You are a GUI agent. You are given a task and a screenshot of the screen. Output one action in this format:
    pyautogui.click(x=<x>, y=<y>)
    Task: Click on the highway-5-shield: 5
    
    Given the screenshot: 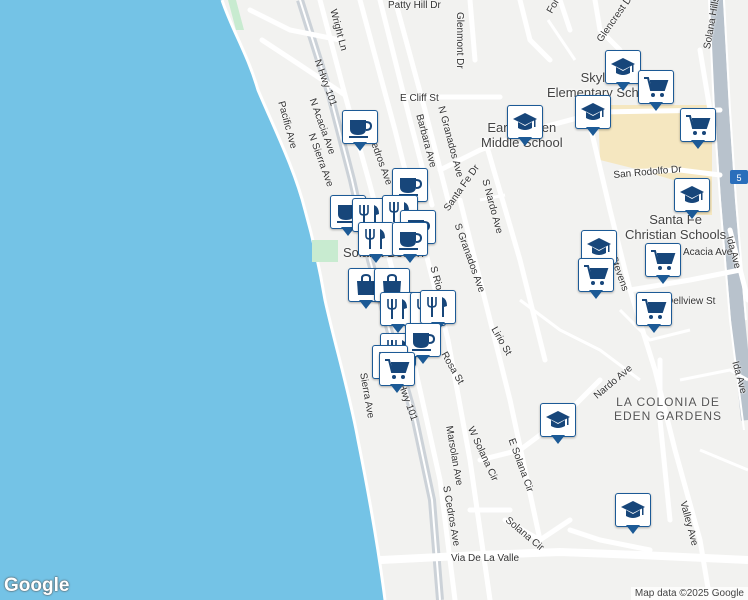 What is the action you would take?
    pyautogui.click(x=739, y=177)
    